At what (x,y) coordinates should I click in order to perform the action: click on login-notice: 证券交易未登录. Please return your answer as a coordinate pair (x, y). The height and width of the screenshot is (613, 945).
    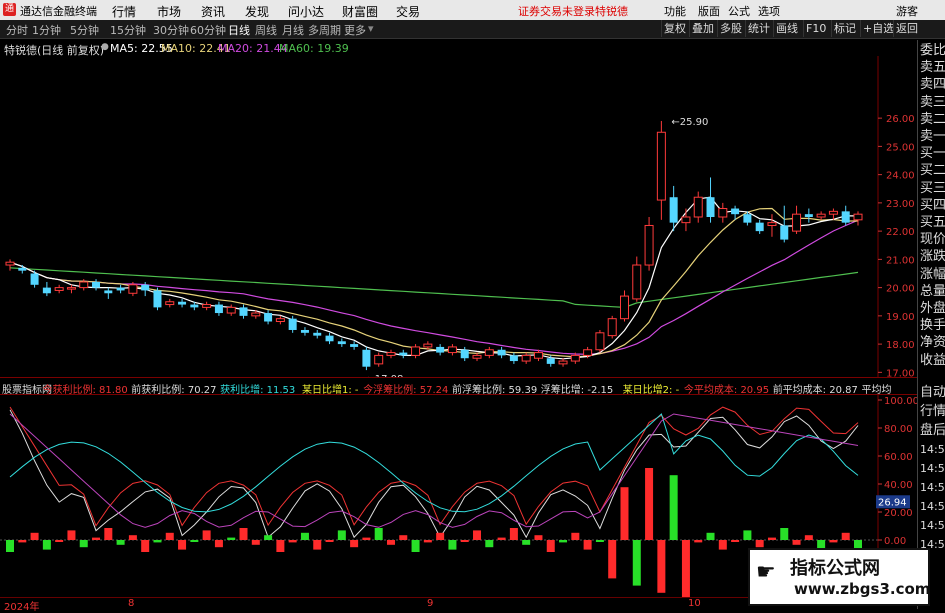
    Looking at the image, I should click on (556, 11).